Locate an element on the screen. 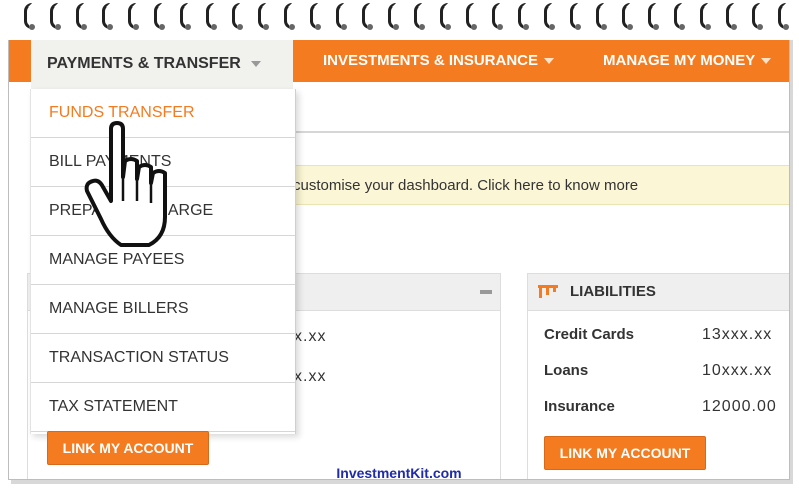 This screenshot has height=491, width=799. minimize-icon is located at coordinates (486, 292).